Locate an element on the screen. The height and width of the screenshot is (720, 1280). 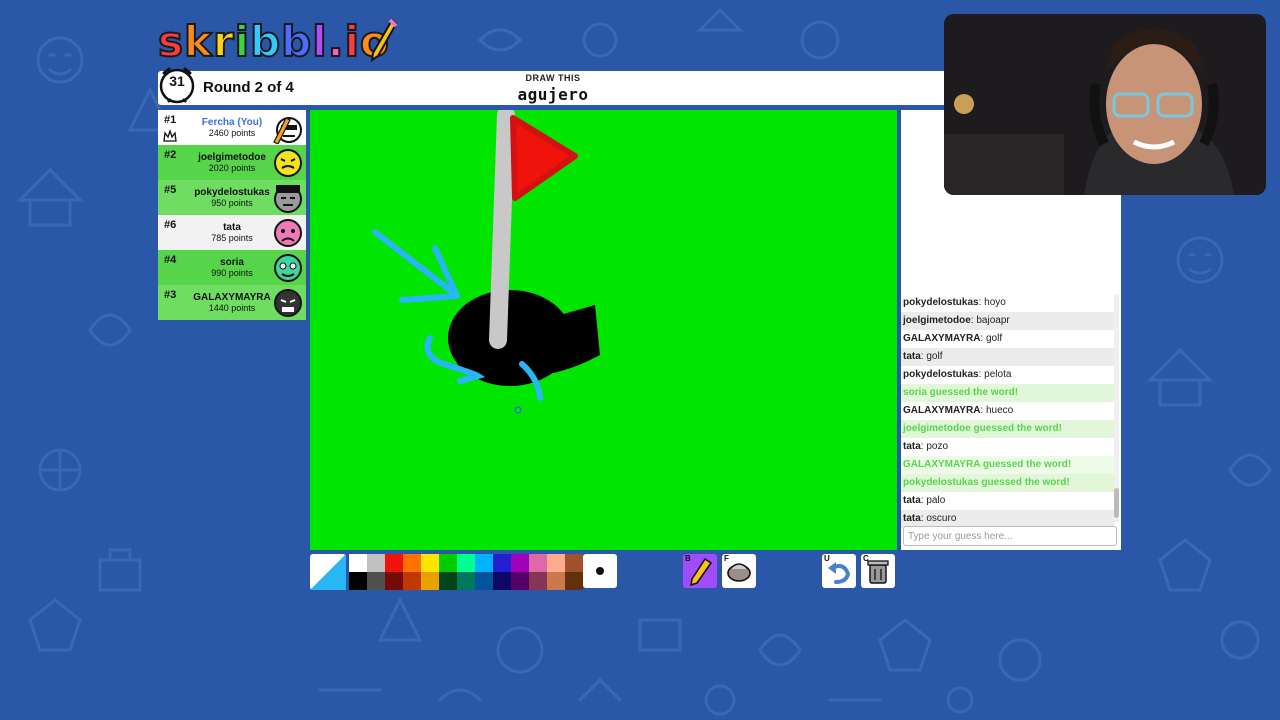
chat-message: tata: golf is located at coordinates (1007, 357).